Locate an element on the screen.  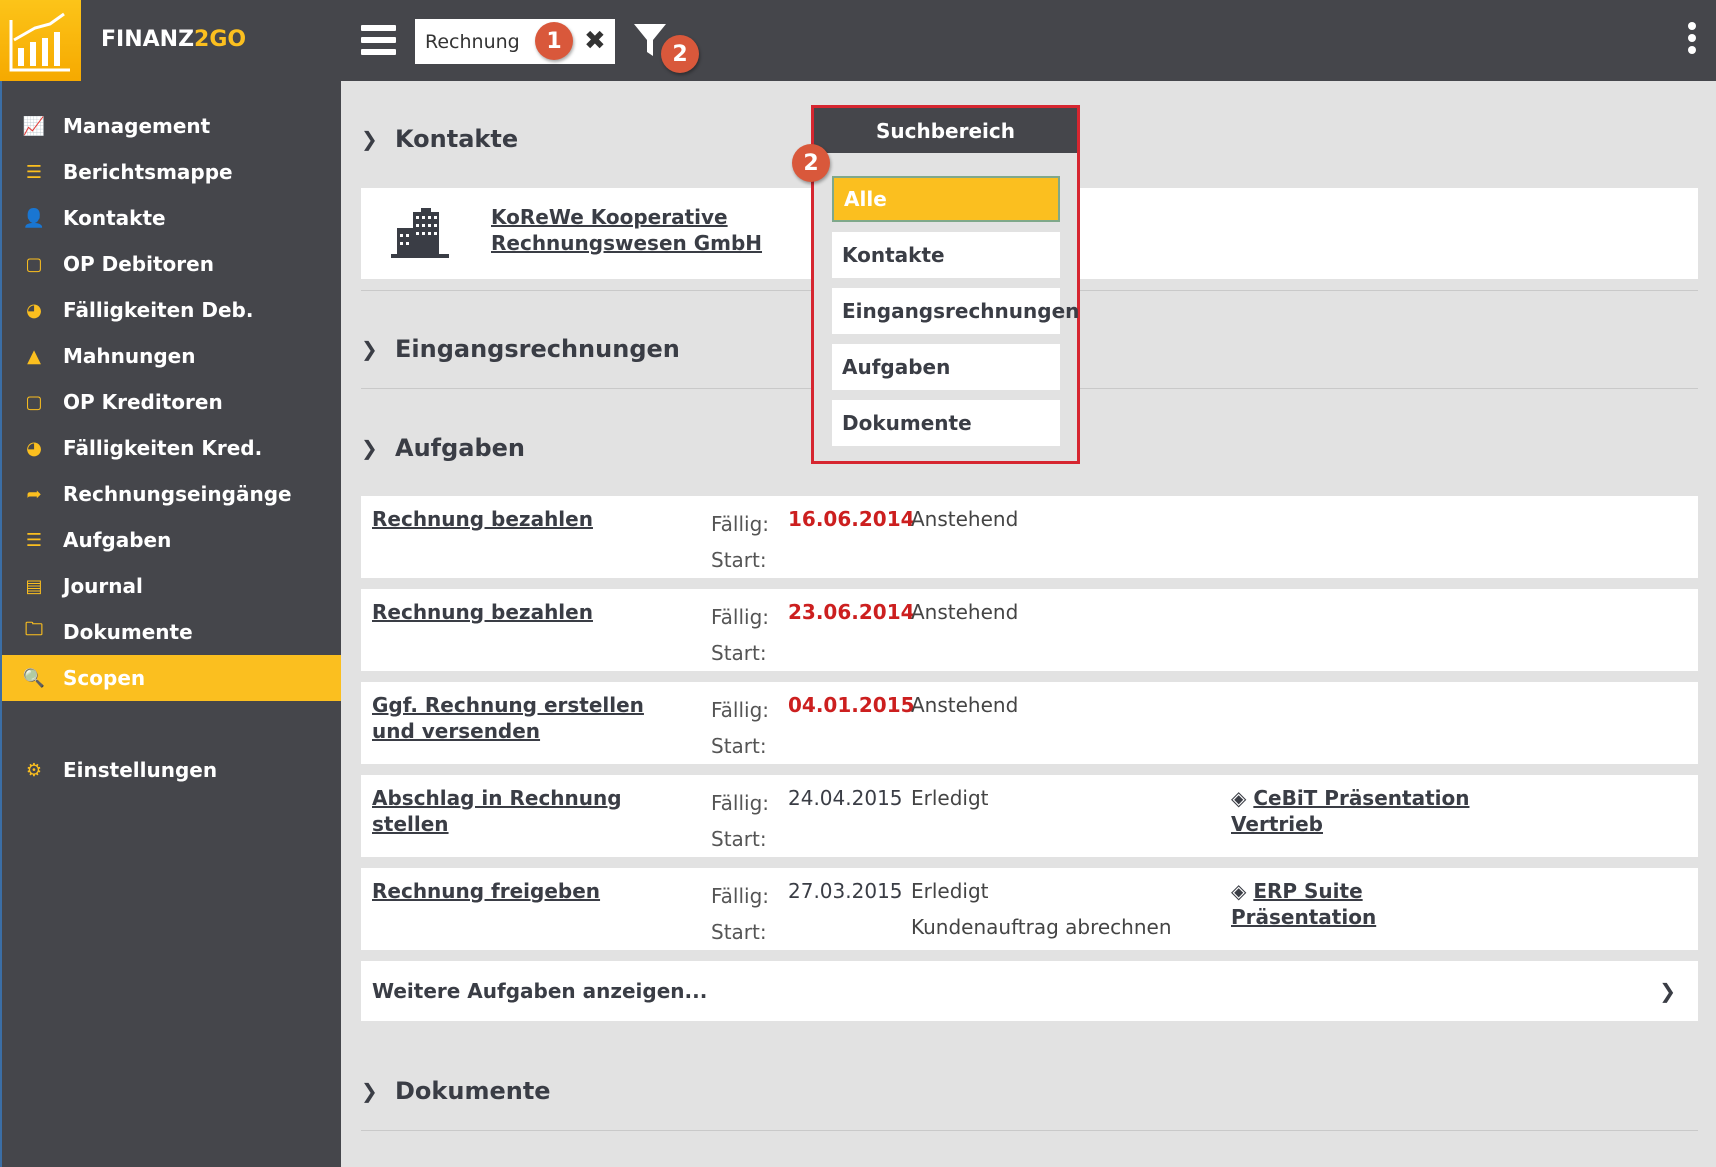
section-dokumente: ❯ Dokumente is located at coordinates (456, 1091).